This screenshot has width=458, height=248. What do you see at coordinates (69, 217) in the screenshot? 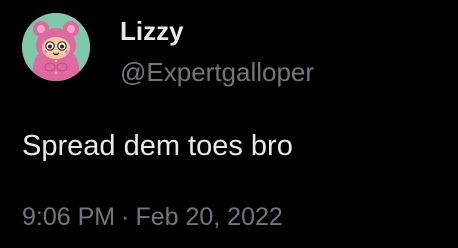
I see `tweet-time: 9:06 PM` at bounding box center [69, 217].